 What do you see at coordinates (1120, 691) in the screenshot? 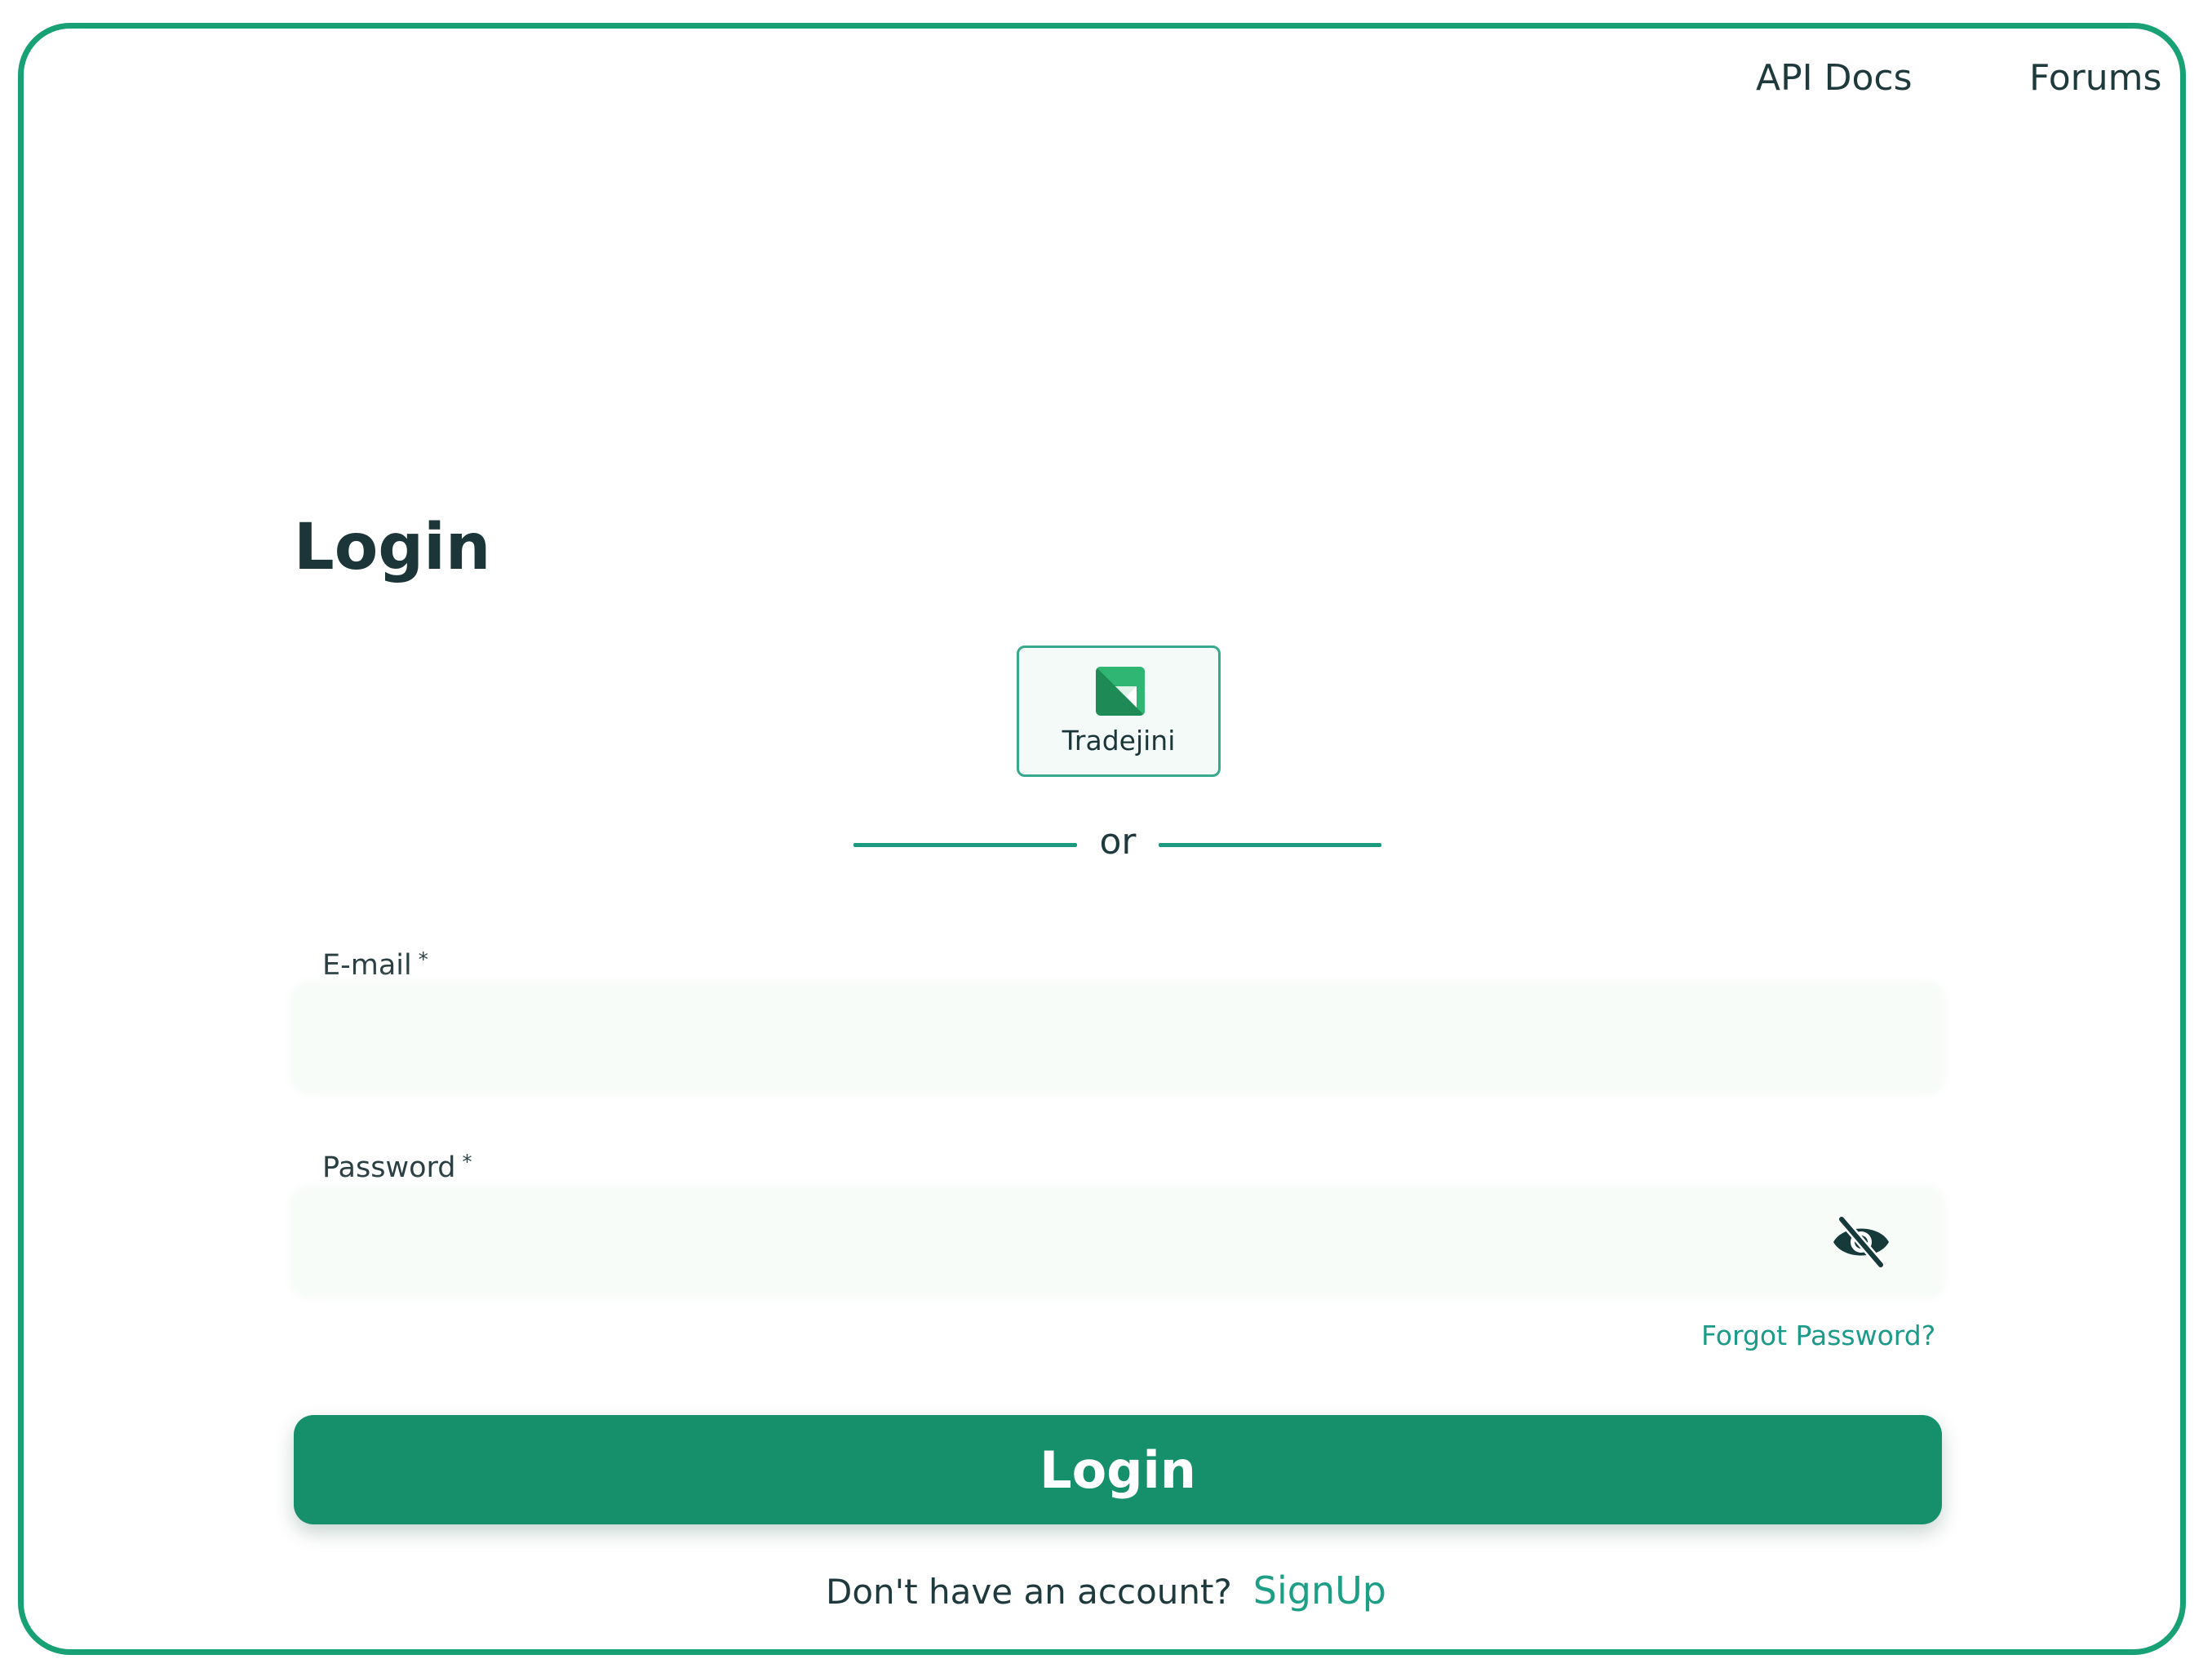
I see `tradejini-logo-icon` at bounding box center [1120, 691].